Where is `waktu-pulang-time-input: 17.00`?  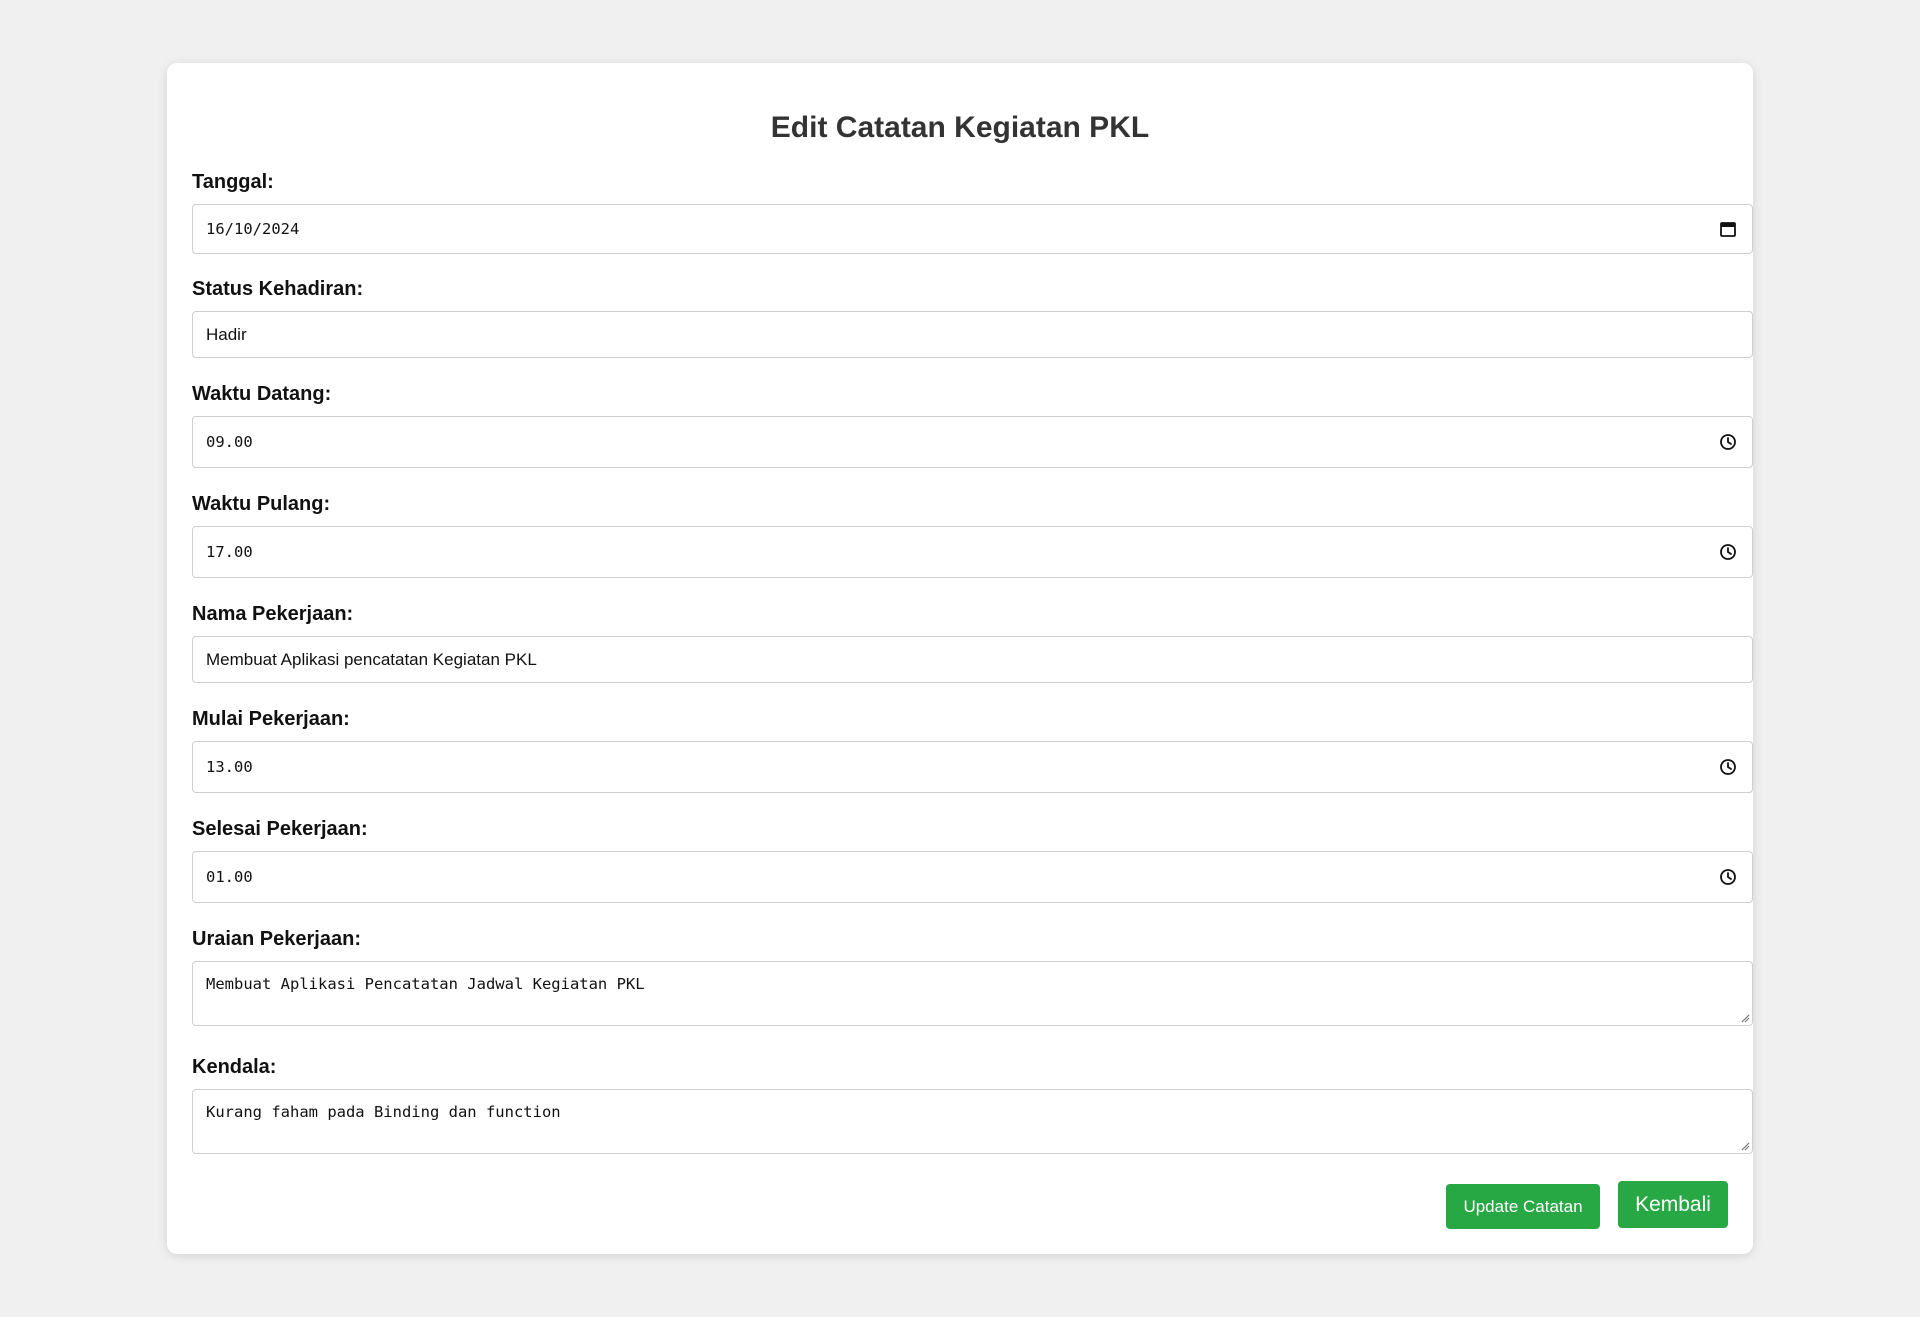 waktu-pulang-time-input: 17.00 is located at coordinates (972, 552).